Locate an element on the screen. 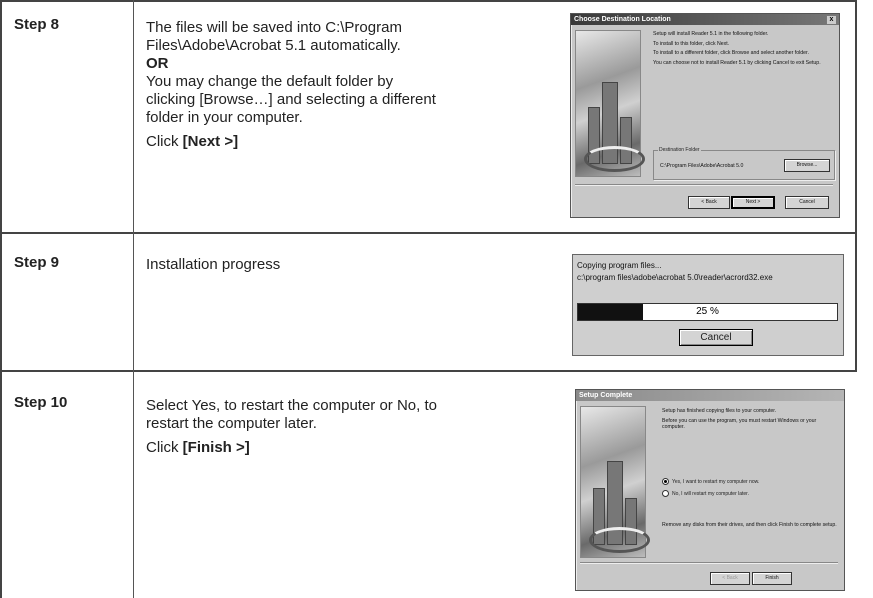 The image size is (873, 598). text-line: restart the computer later. is located at coordinates (231, 423).